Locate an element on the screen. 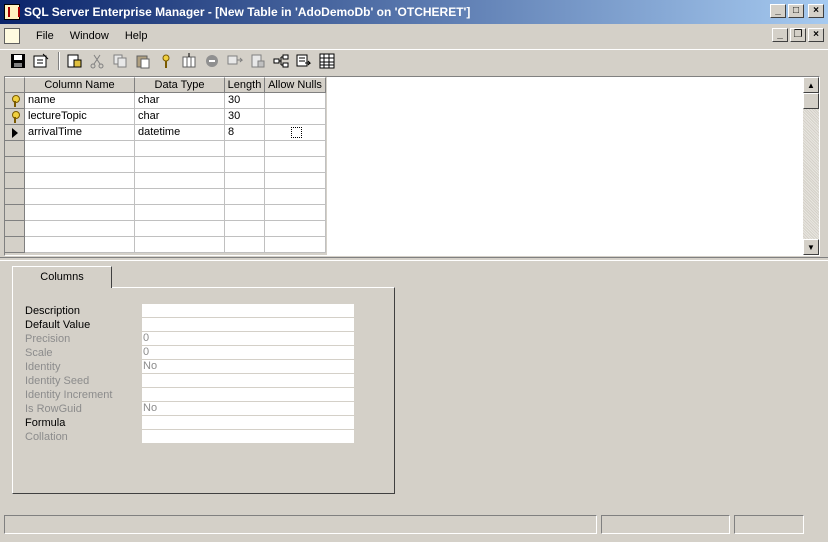  table-row: lectureTopic char 30 is located at coordinates (166, 117).